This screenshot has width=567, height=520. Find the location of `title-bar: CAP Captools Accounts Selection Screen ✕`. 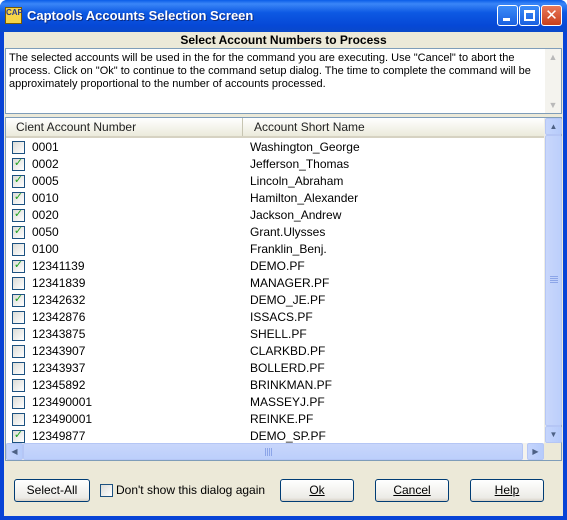

title-bar: CAP Captools Accounts Selection Screen ✕ is located at coordinates (283, 16).